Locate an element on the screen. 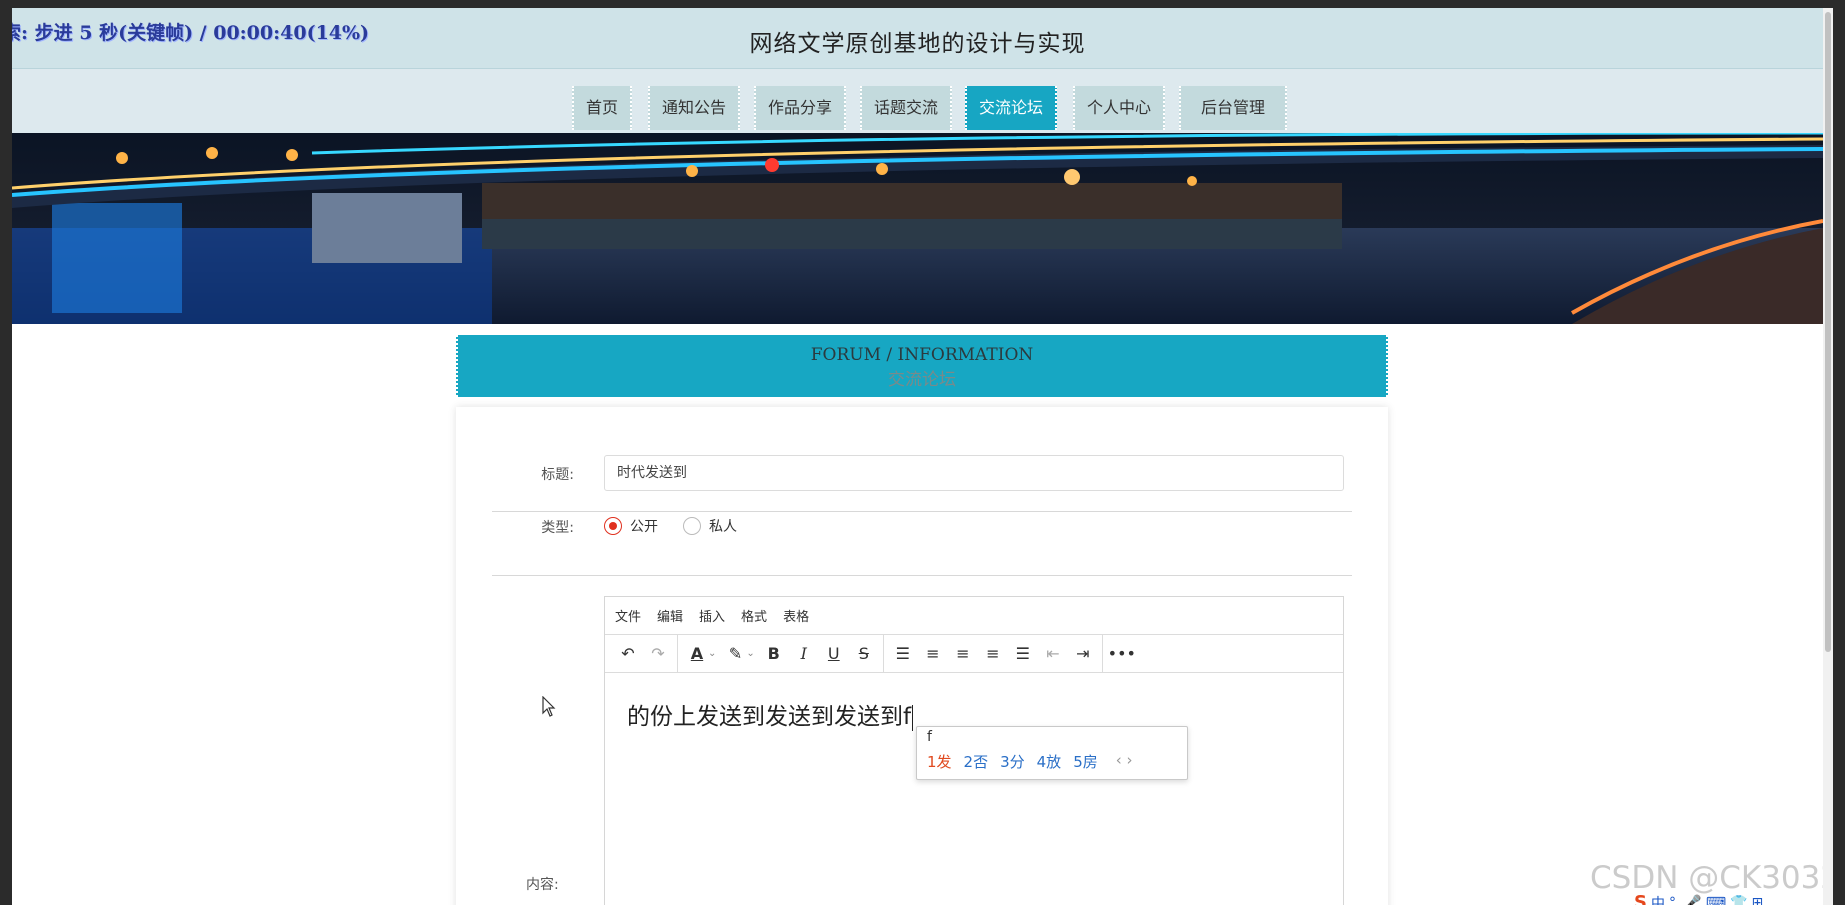 This screenshot has height=905, width=1845. radio-public: 公开 is located at coordinates (631, 526).